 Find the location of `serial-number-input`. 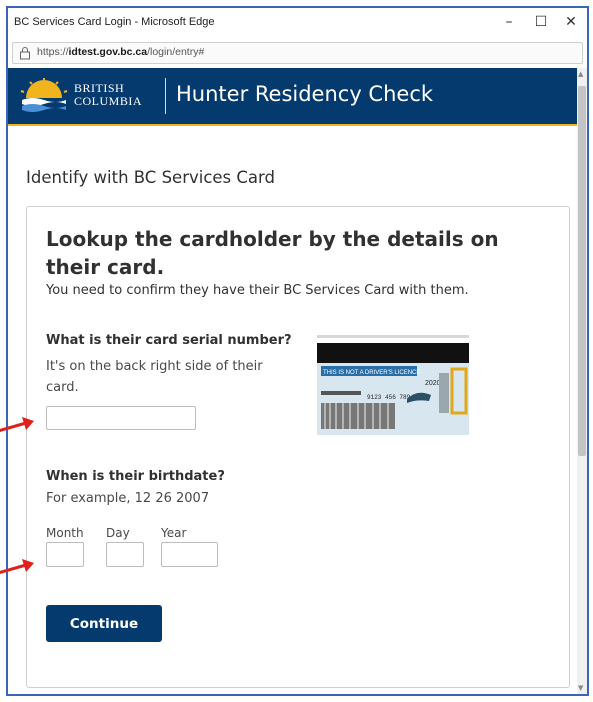

serial-number-input is located at coordinates (121, 418).